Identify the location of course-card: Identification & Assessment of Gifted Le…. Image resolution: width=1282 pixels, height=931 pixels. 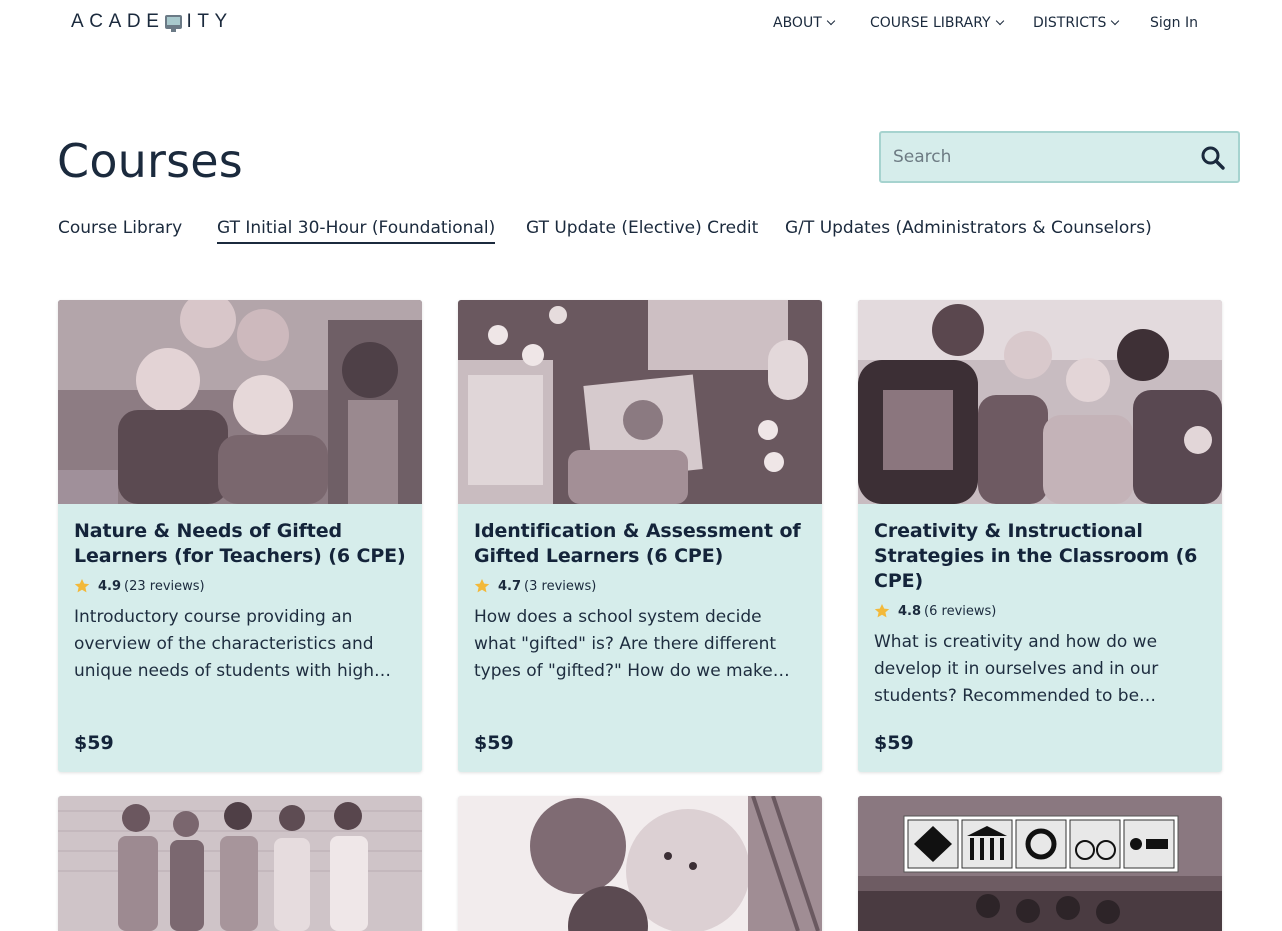
(640, 536).